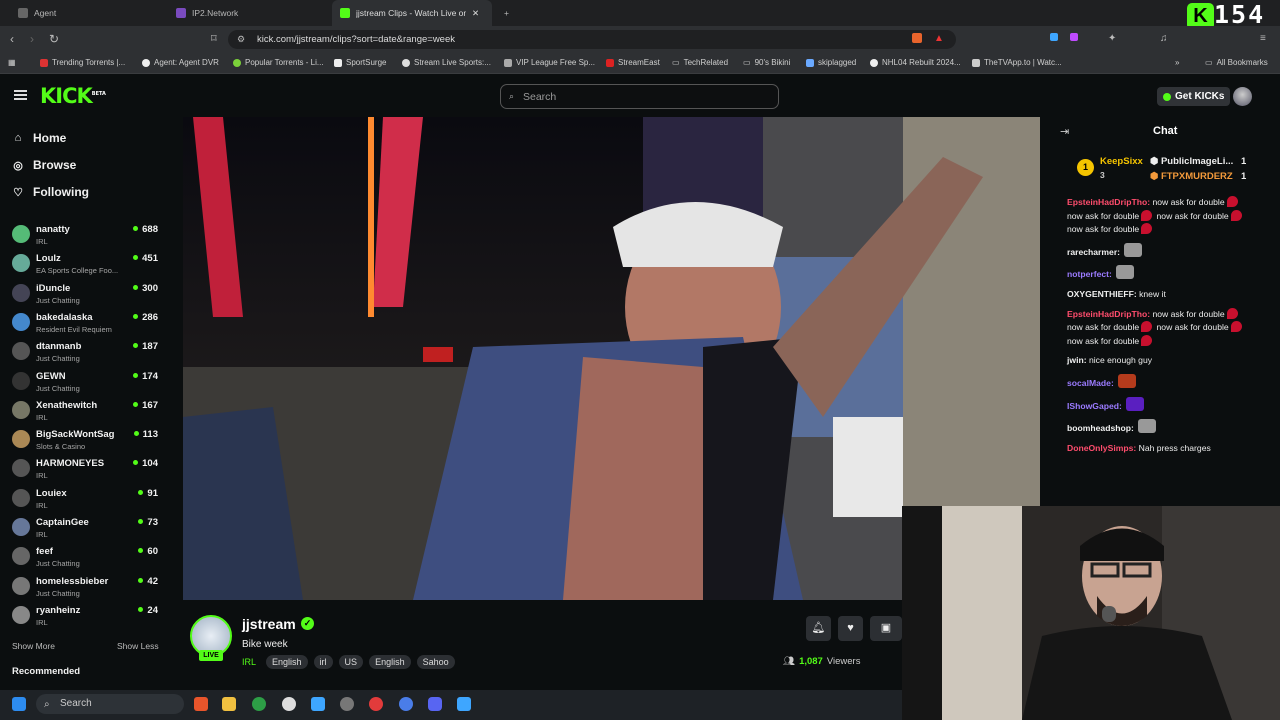 The height and width of the screenshot is (720, 1280). Describe the element at coordinates (50, 192) in the screenshot. I see `nav-following: ♡ Following` at that location.